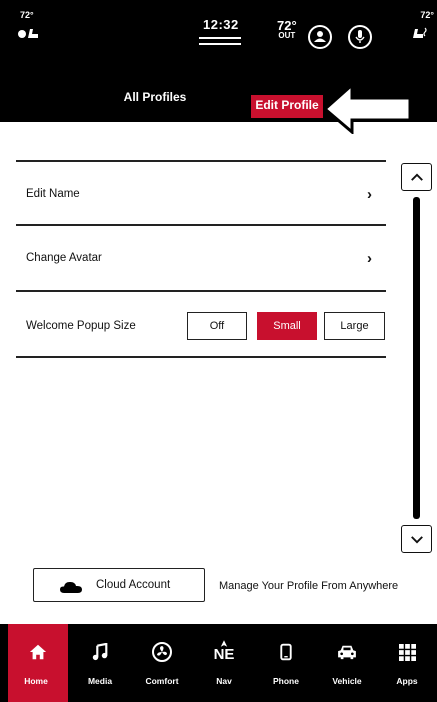 This screenshot has height=702, width=437. Describe the element at coordinates (53, 194) in the screenshot. I see `edit-name-label: Edit Name` at that location.